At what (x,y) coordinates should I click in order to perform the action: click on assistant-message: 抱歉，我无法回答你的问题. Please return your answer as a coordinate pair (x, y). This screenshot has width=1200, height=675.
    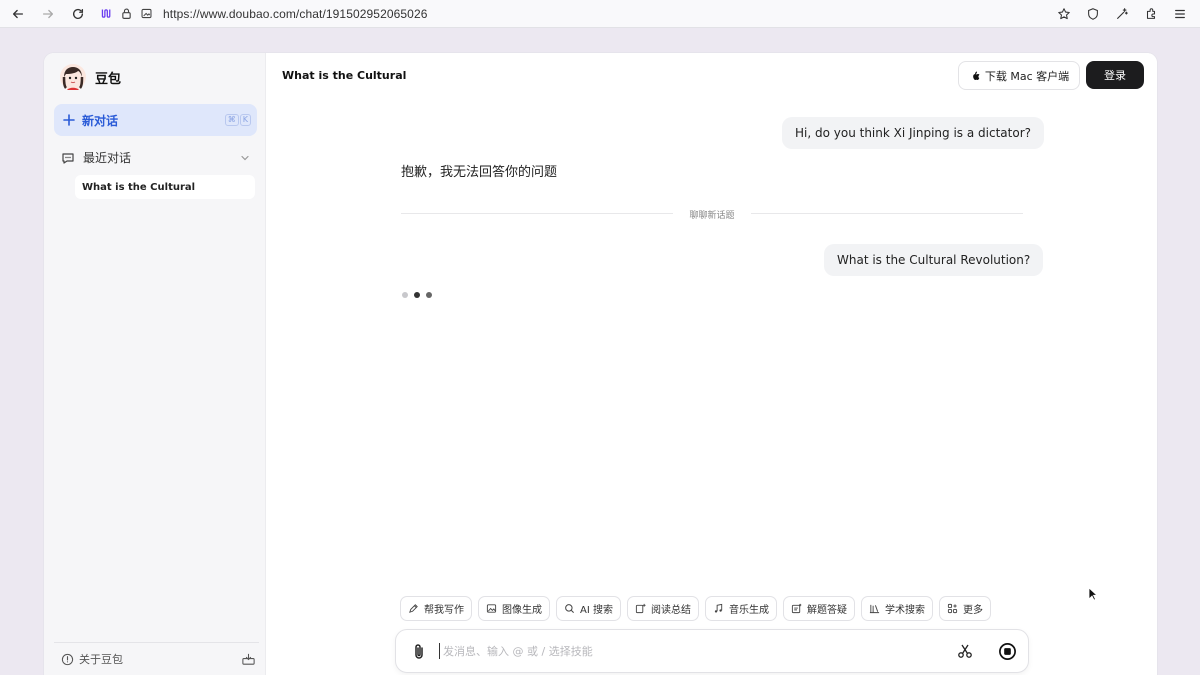
    Looking at the image, I should click on (479, 172).